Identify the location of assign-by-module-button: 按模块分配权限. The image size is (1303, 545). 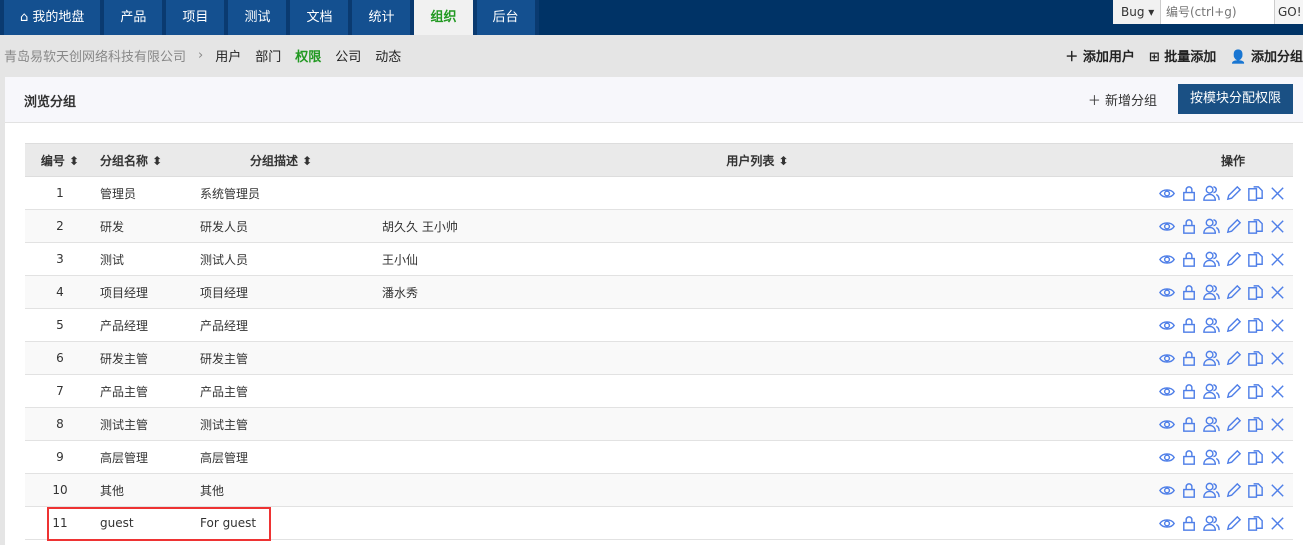
(1235, 99).